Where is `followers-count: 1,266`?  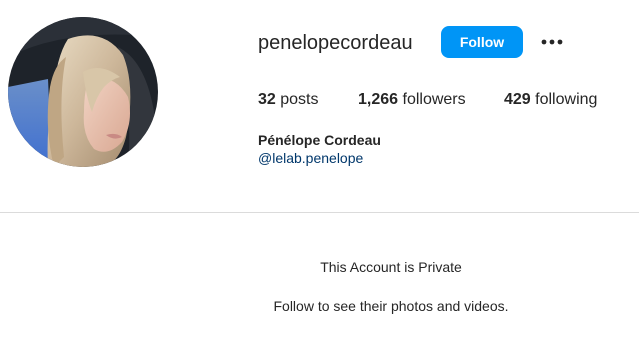
followers-count: 1,266 is located at coordinates (378, 99).